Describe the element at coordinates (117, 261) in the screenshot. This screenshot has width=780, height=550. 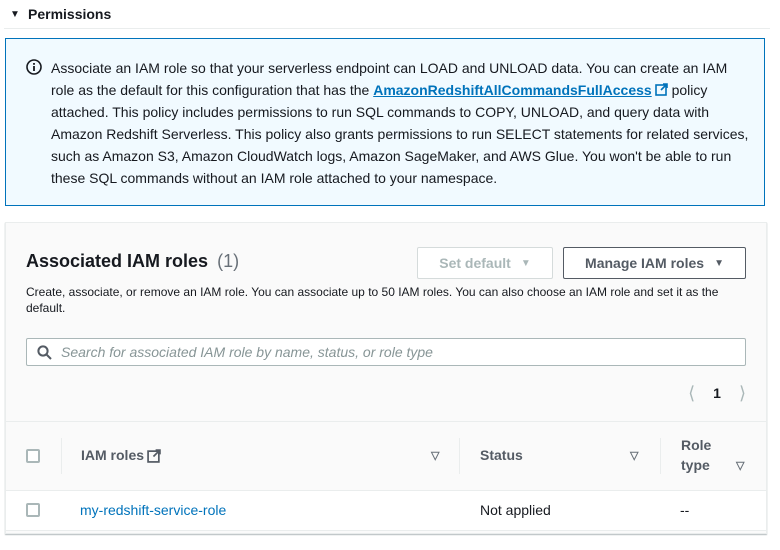
I see `panel-title-label: Associated IAM roles` at that location.